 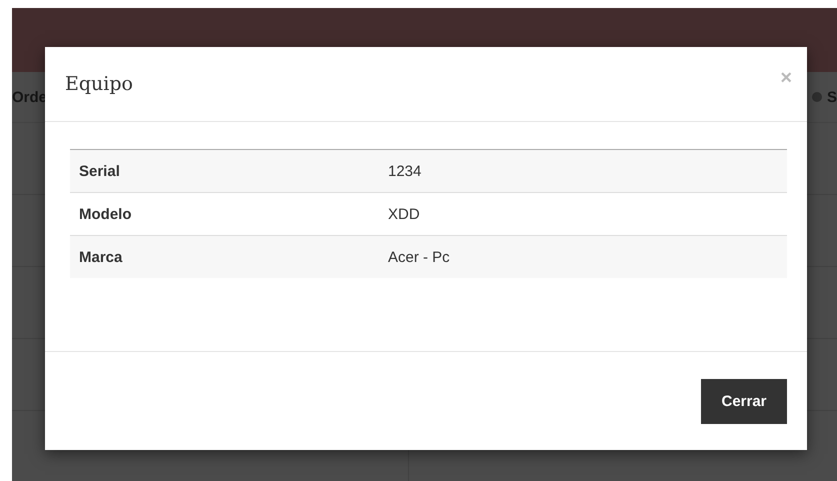 What do you see at coordinates (105, 214) in the screenshot?
I see `field-label: Modelo` at bounding box center [105, 214].